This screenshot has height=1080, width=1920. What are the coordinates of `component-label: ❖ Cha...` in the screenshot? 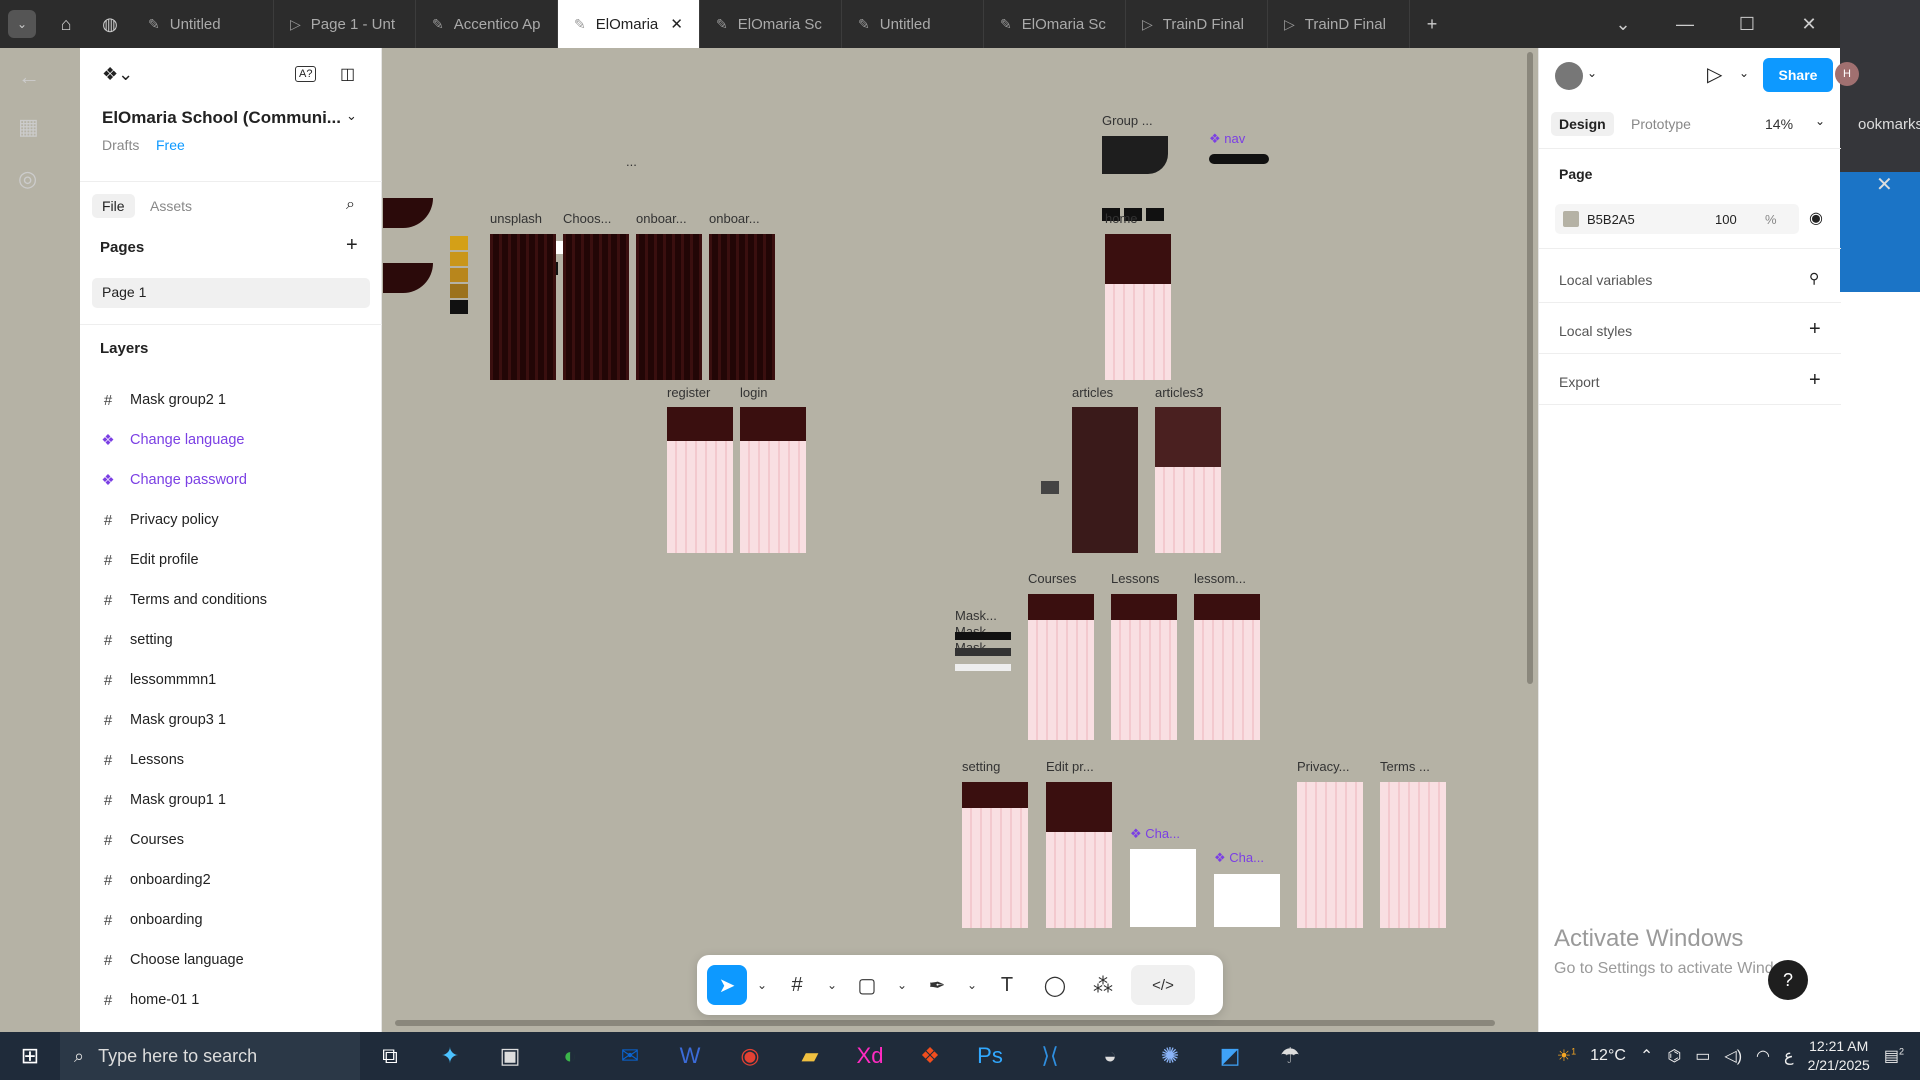 It's located at (1239, 858).